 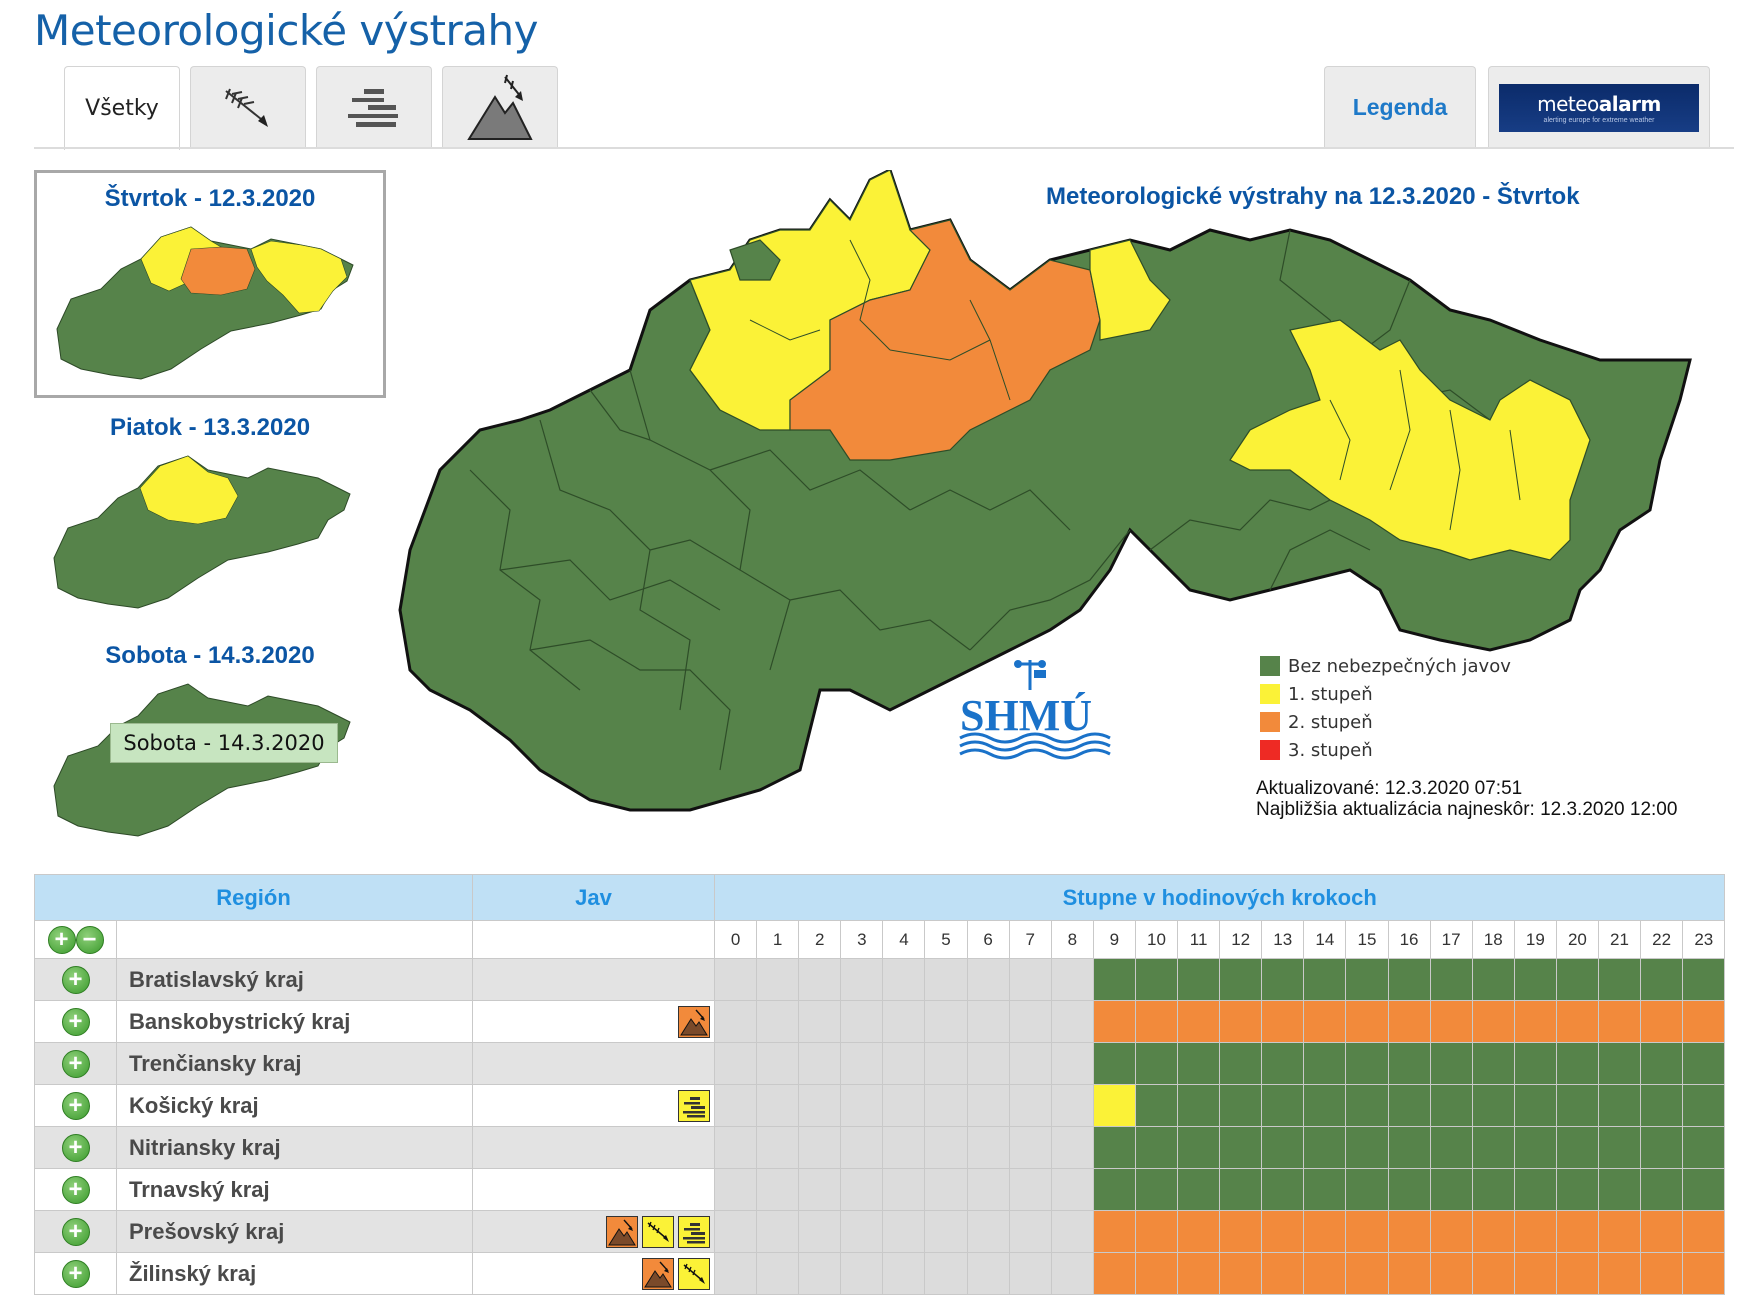 I want to click on expand-all-button: +, so click(x=61, y=939).